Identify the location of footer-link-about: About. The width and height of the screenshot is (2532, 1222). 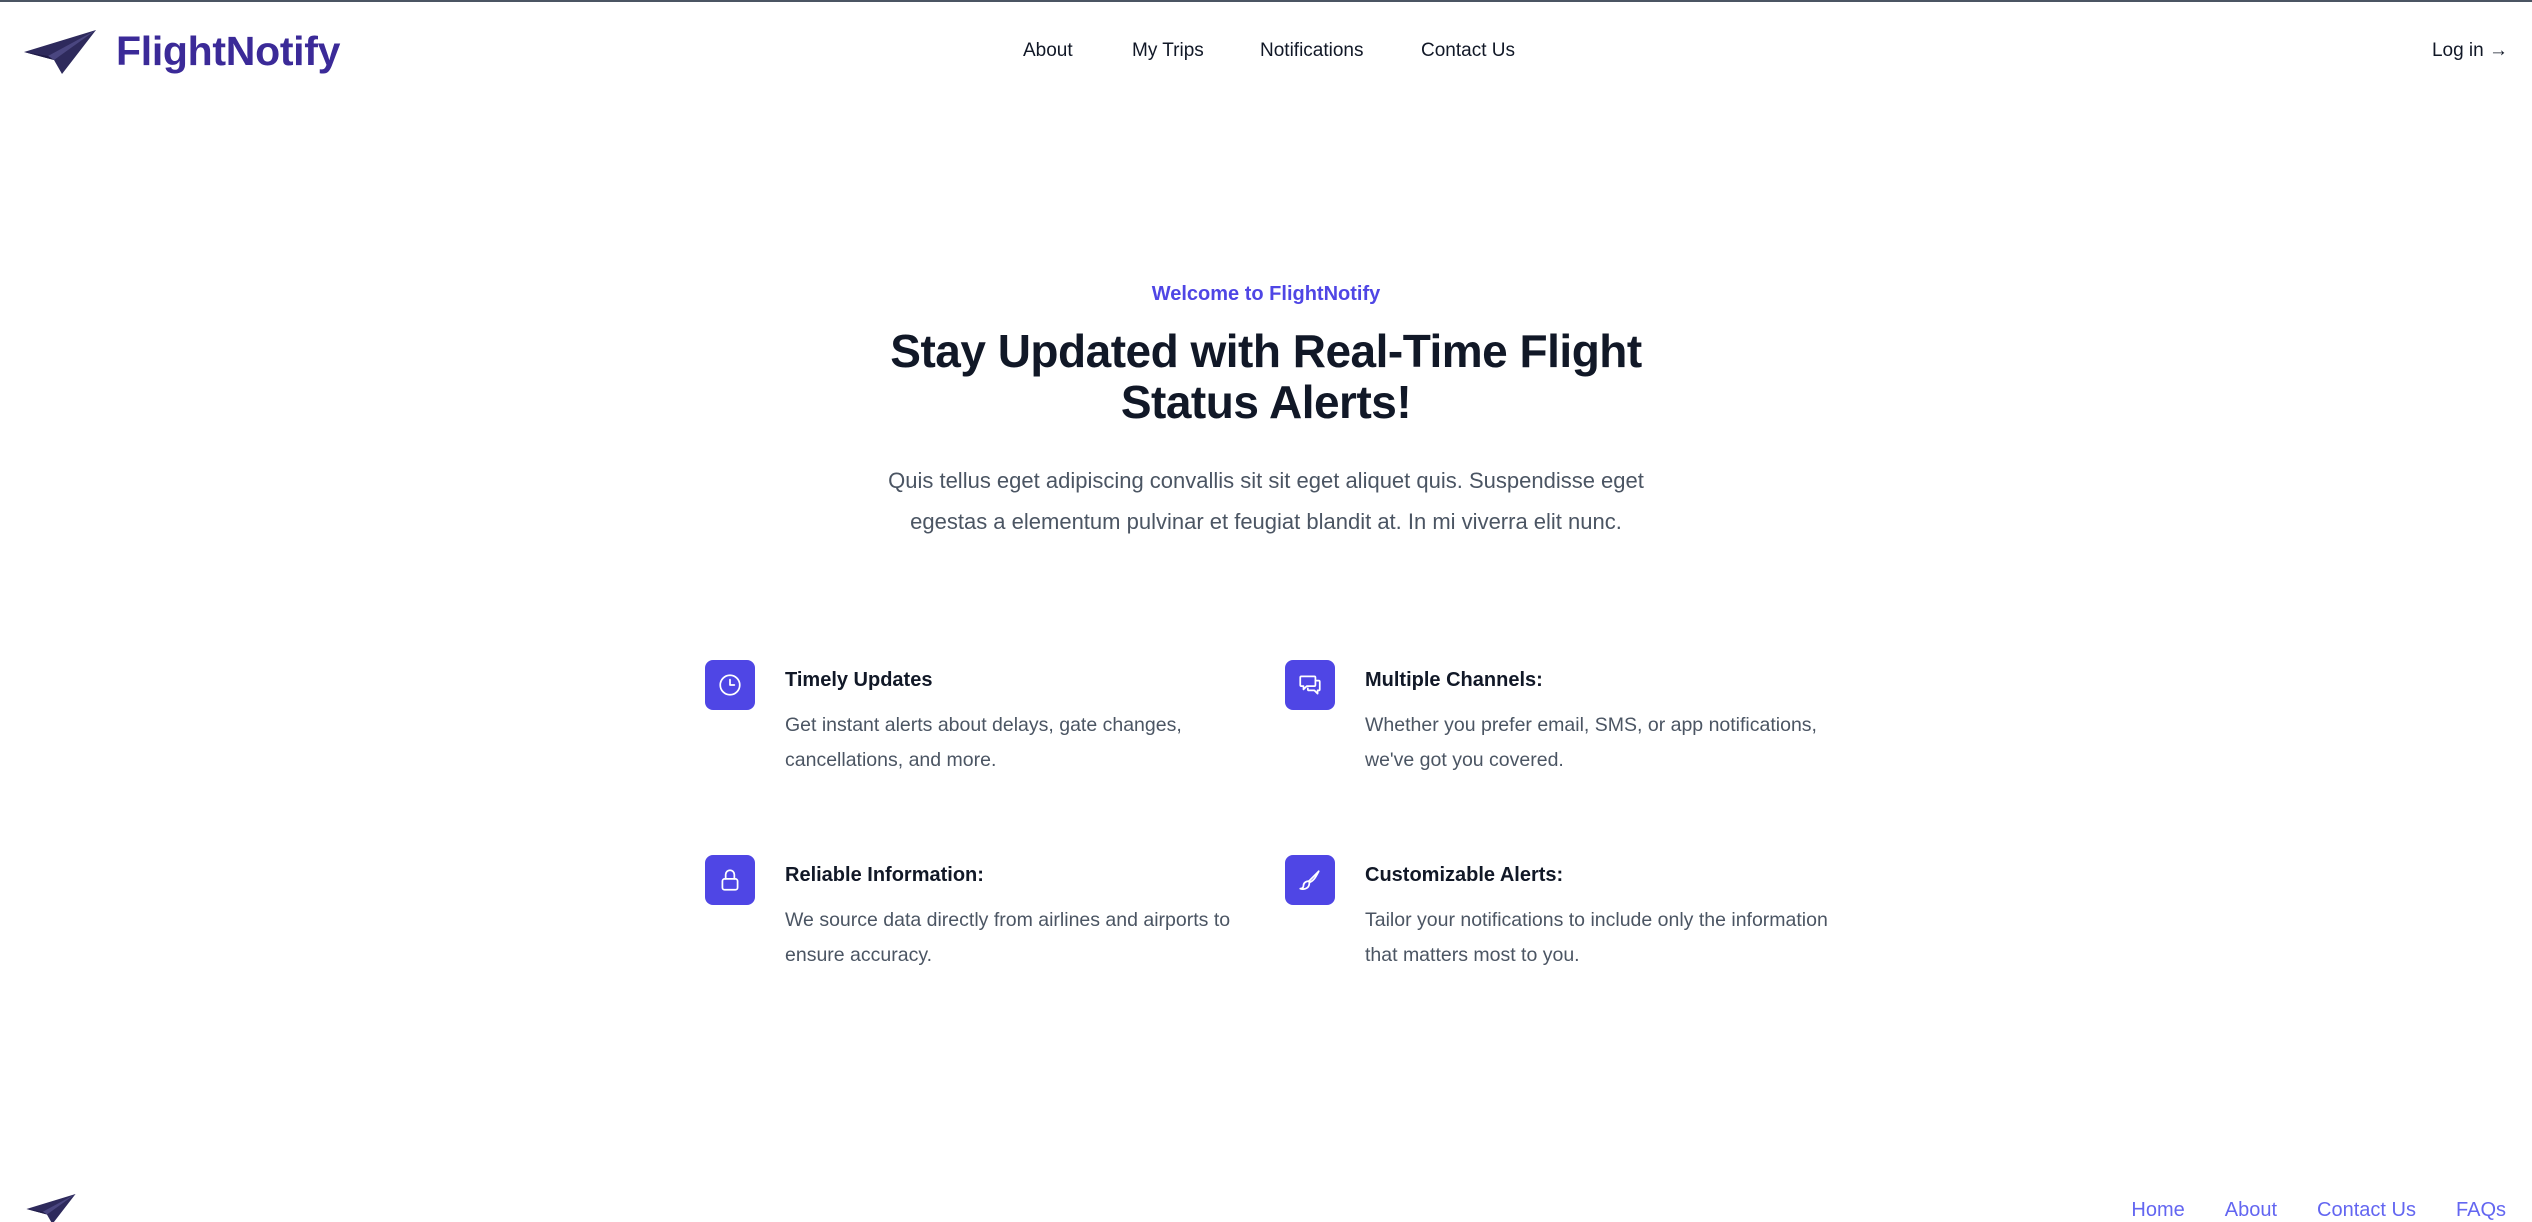
(2251, 1209).